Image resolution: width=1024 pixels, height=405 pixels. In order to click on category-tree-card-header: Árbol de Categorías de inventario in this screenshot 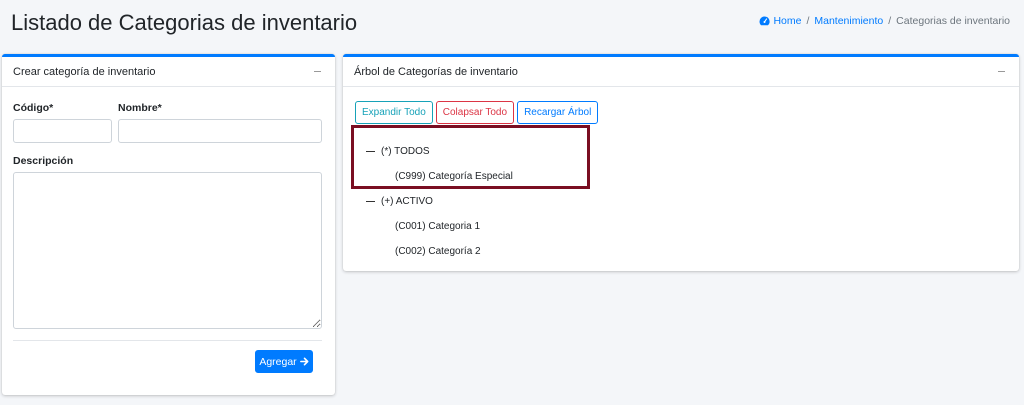, I will do `click(681, 72)`.